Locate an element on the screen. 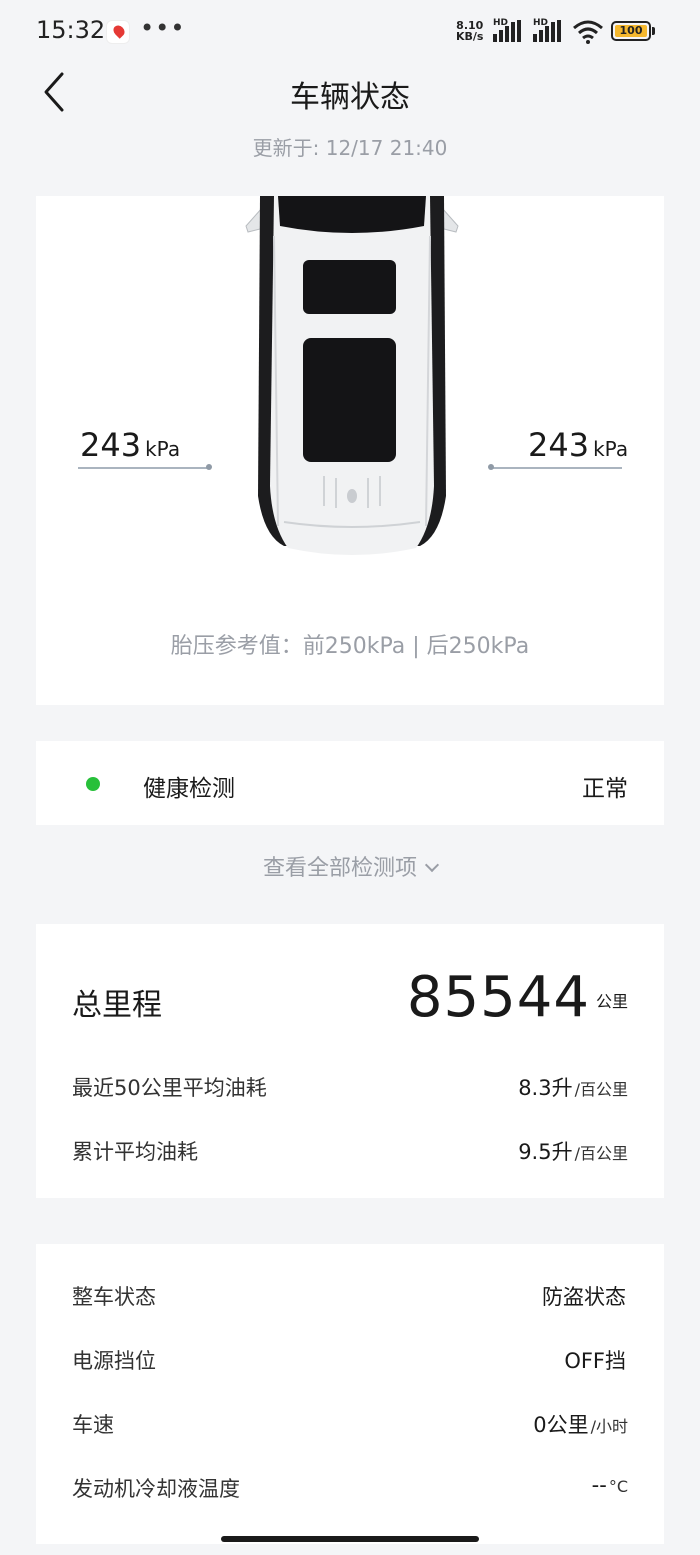  battery-tip is located at coordinates (653, 31).